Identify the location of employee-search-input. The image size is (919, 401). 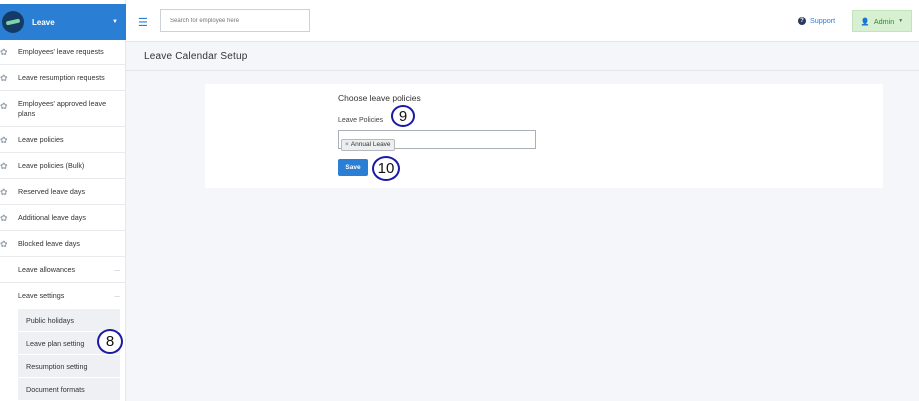
(235, 20).